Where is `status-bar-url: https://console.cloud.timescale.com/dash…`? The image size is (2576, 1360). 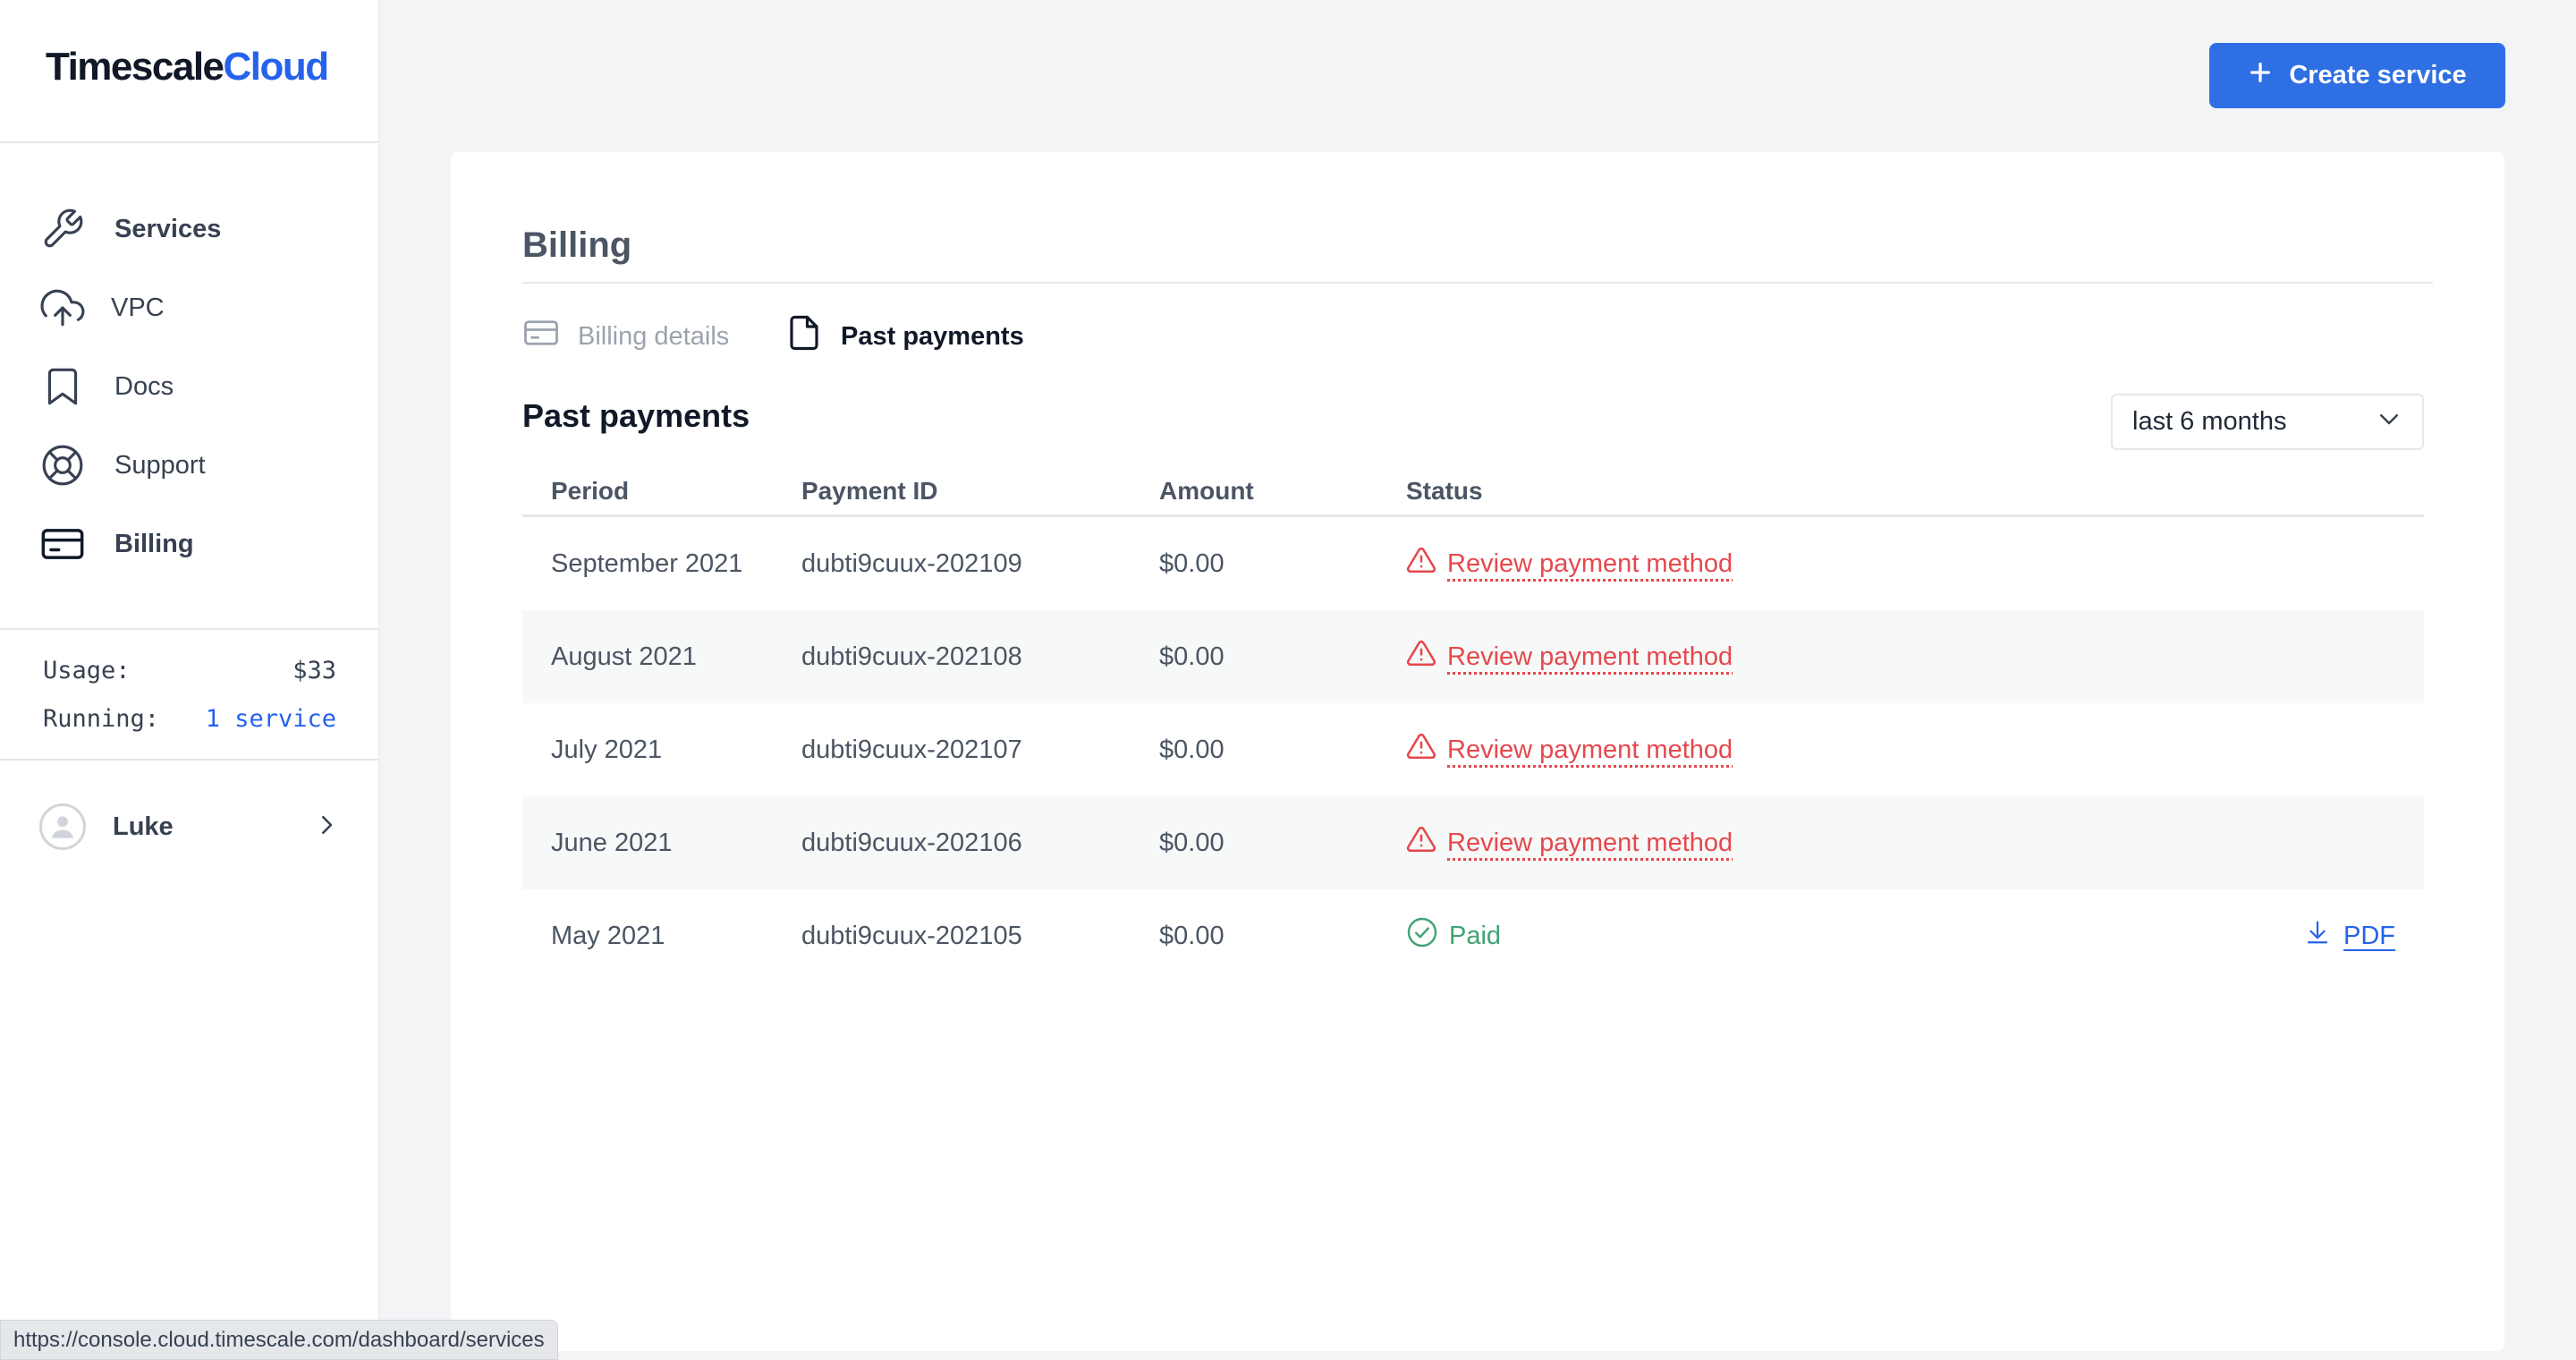 status-bar-url: https://console.cloud.timescale.com/dash… is located at coordinates (279, 1340).